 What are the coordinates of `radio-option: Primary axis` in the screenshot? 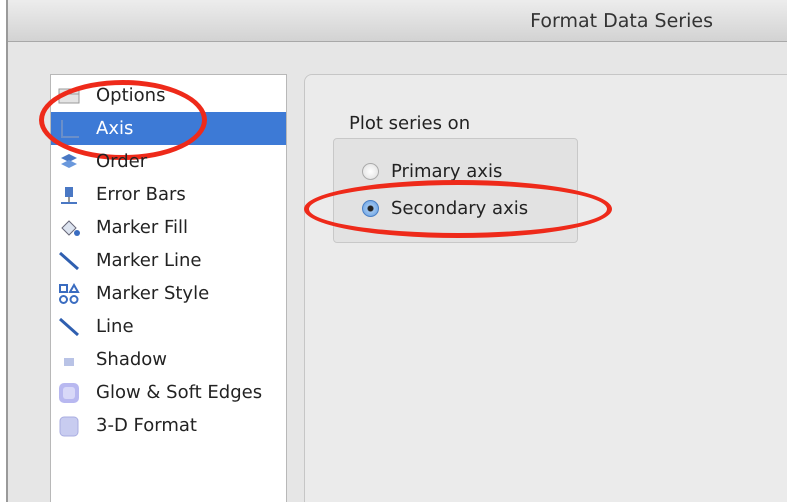 It's located at (455, 171).